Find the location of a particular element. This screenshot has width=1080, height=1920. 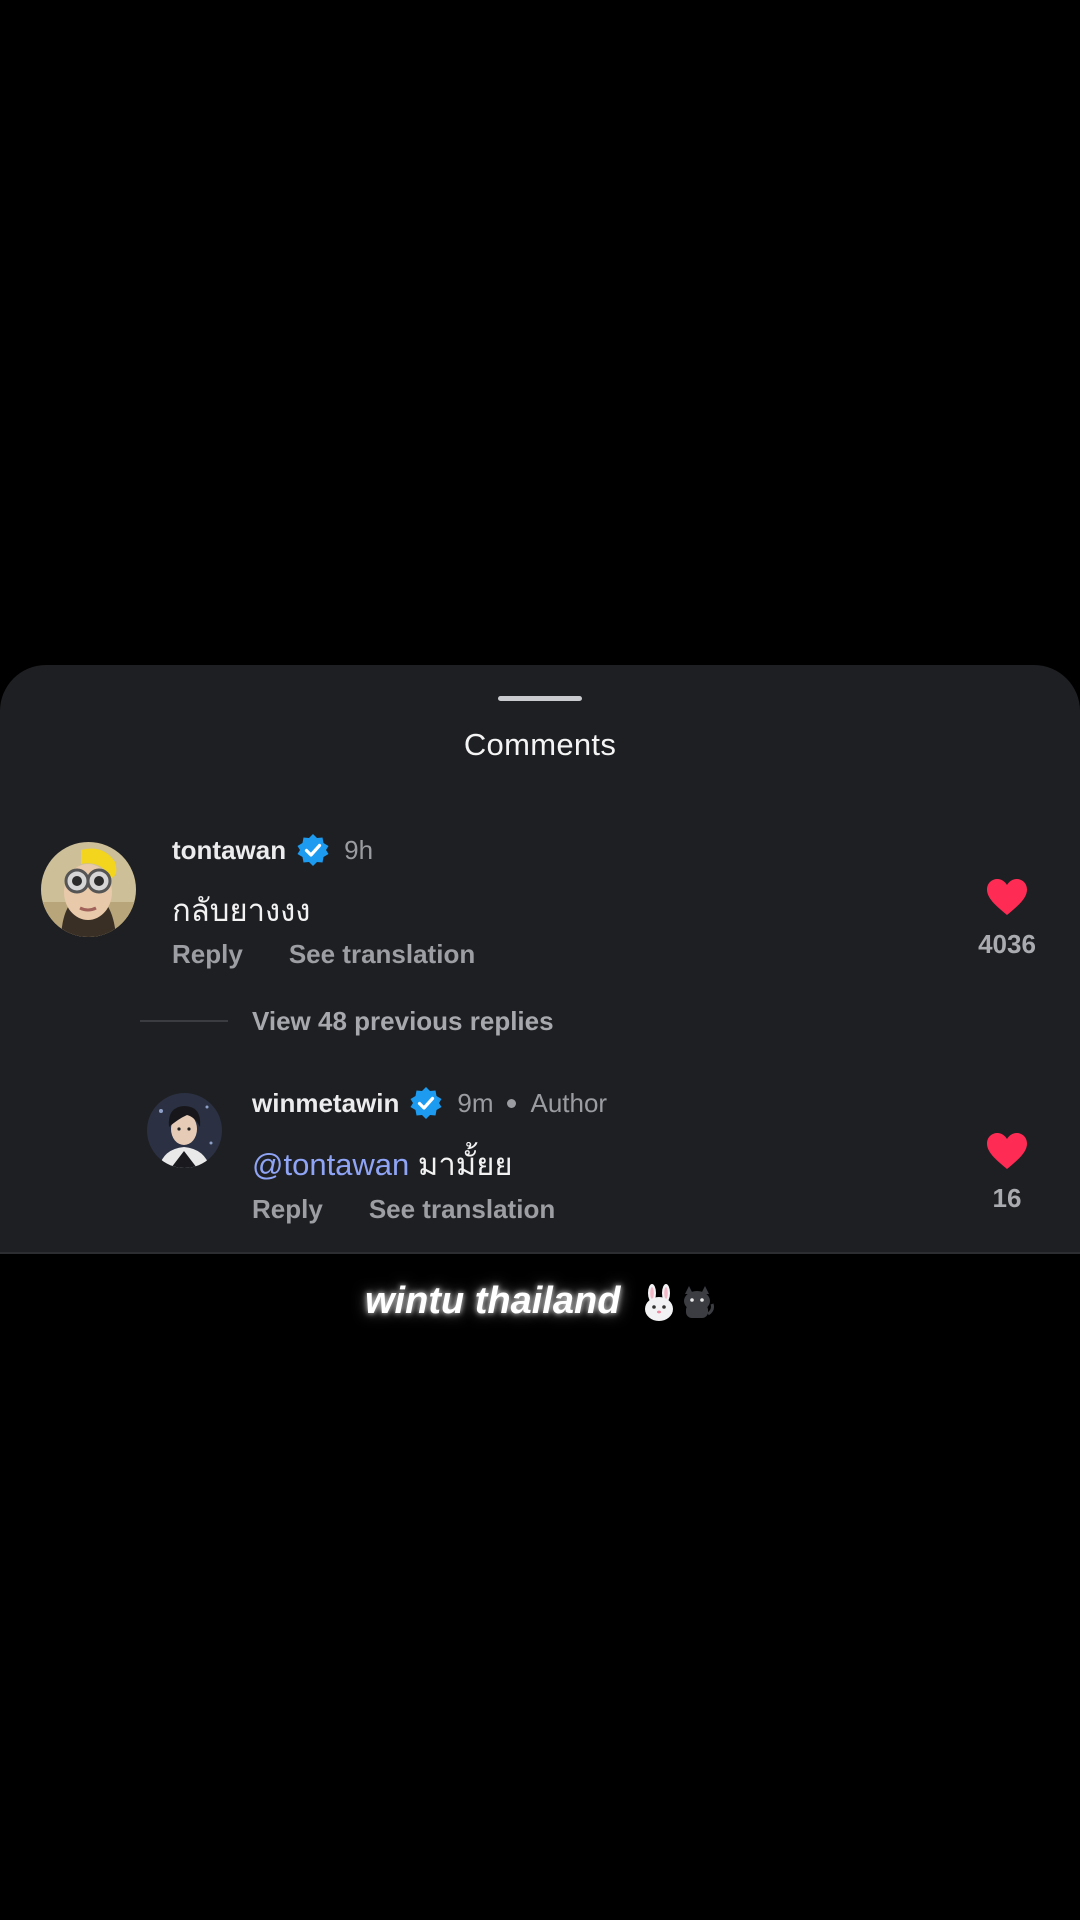

comment-actions: Reply See translation is located at coordinates (323, 954).